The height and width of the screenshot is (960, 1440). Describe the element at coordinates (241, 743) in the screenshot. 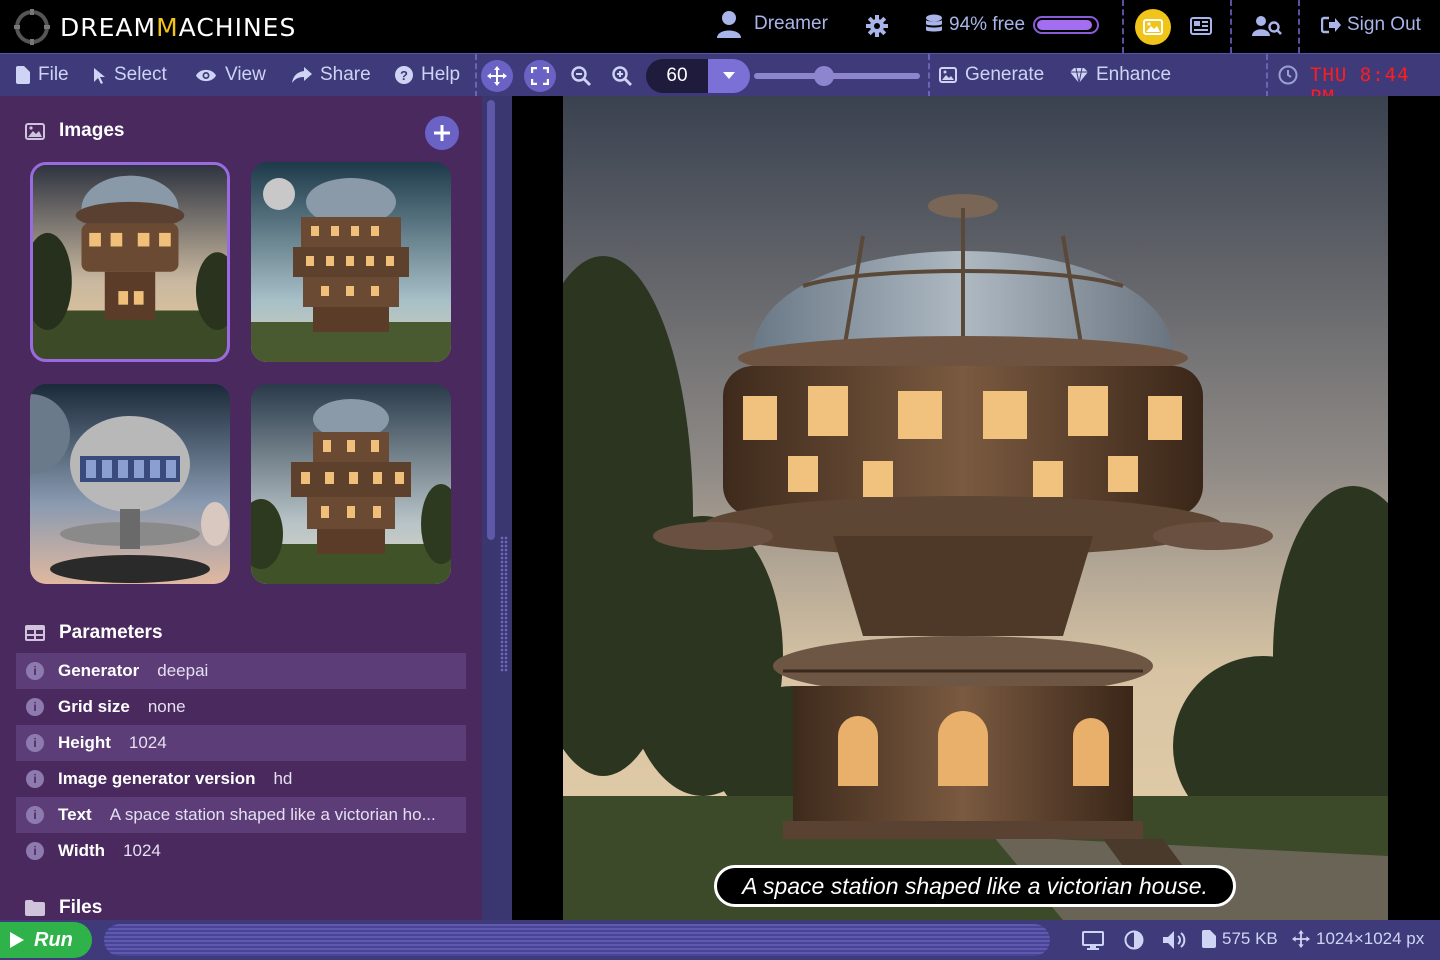

I see `parameter-row: i Height 1024` at that location.